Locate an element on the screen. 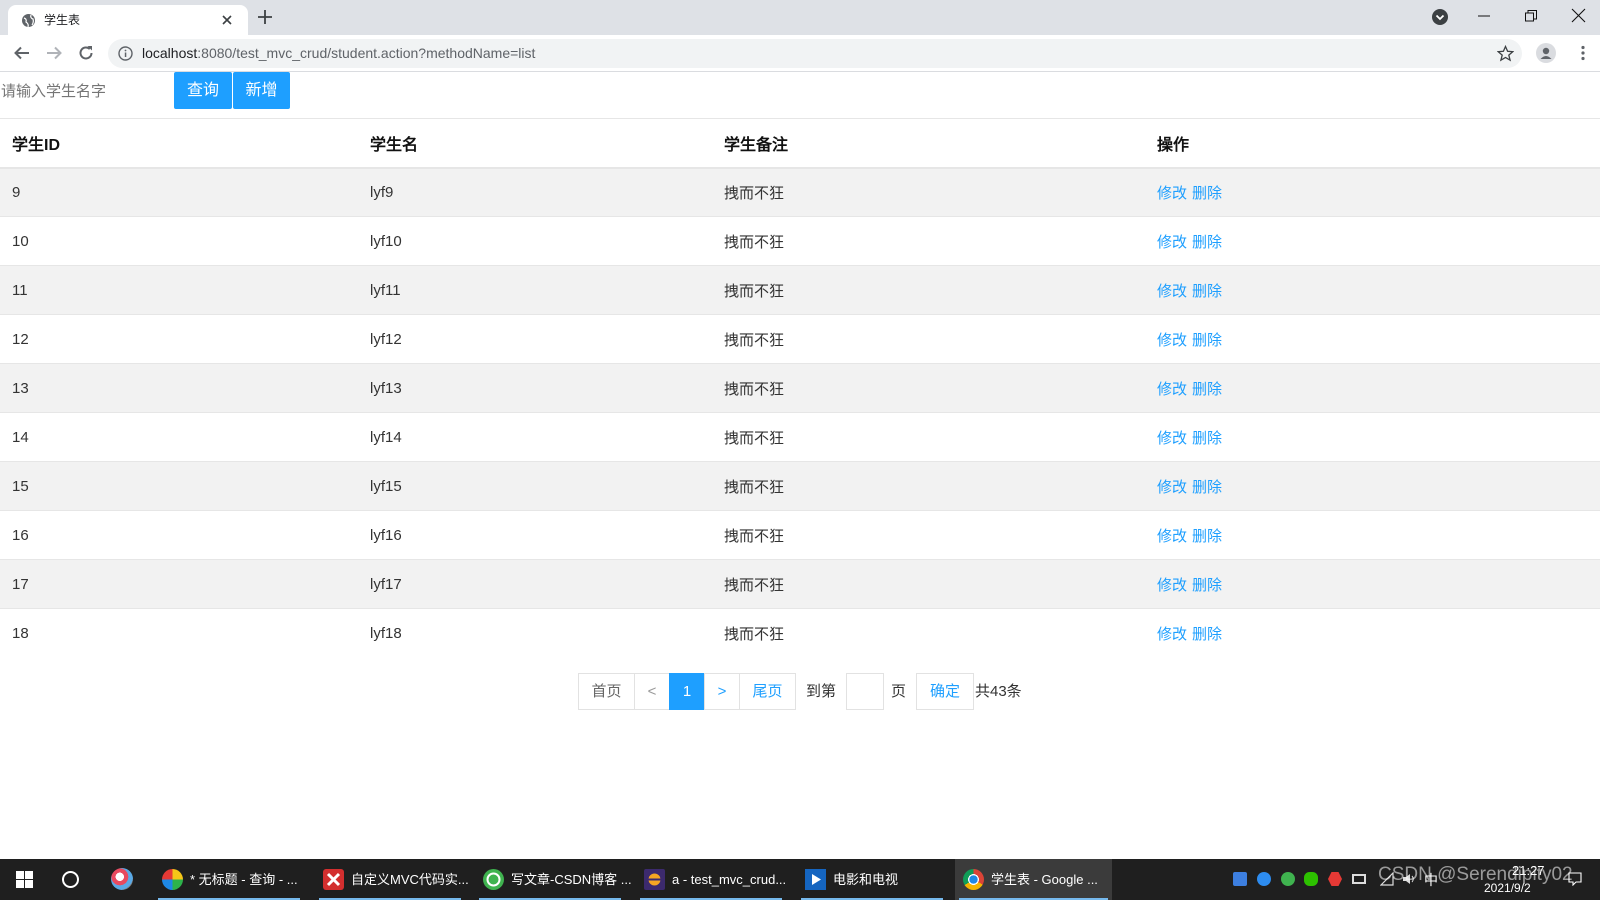 This screenshot has height=900, width=1600. forward-arrow-icon is located at coordinates (54, 53).